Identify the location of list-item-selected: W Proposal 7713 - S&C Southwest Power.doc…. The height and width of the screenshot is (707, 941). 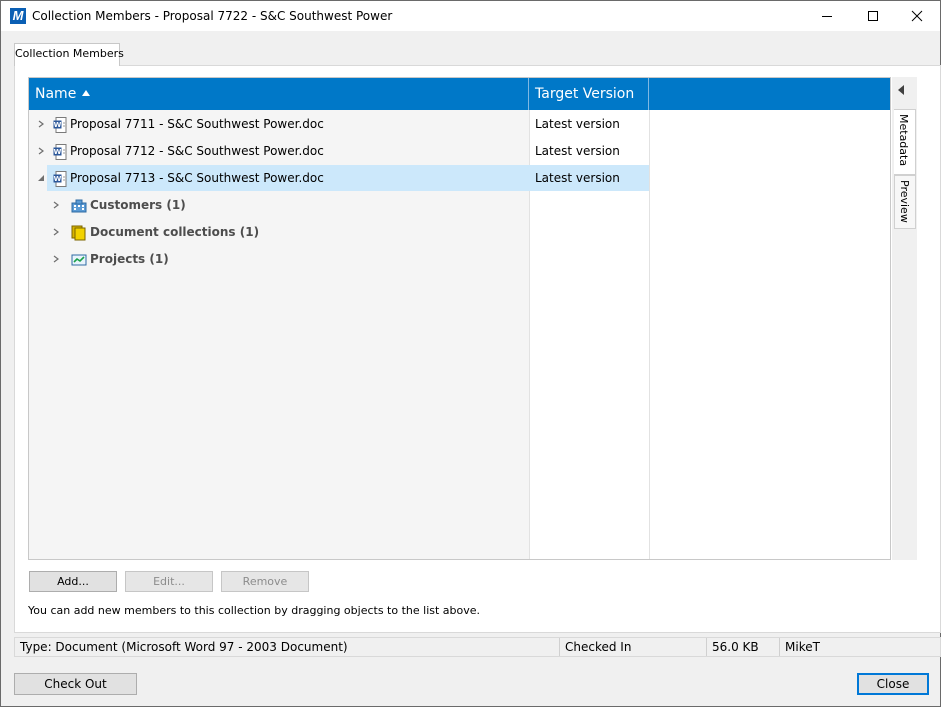
(459, 178).